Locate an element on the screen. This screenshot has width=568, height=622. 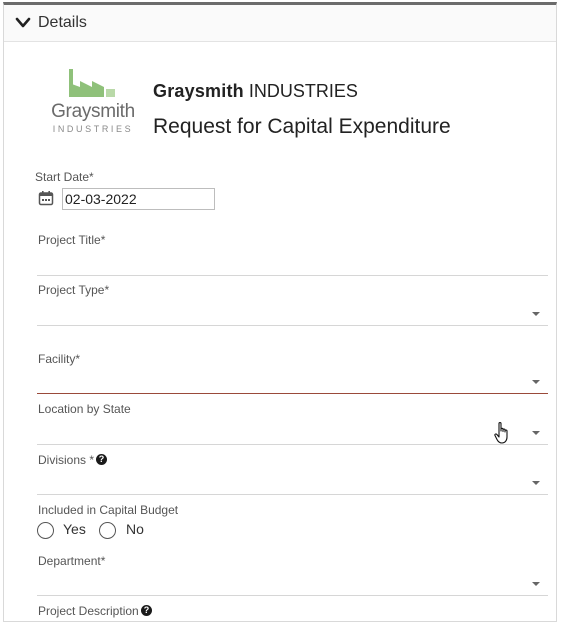
location-label: Location by State is located at coordinates (84, 409).